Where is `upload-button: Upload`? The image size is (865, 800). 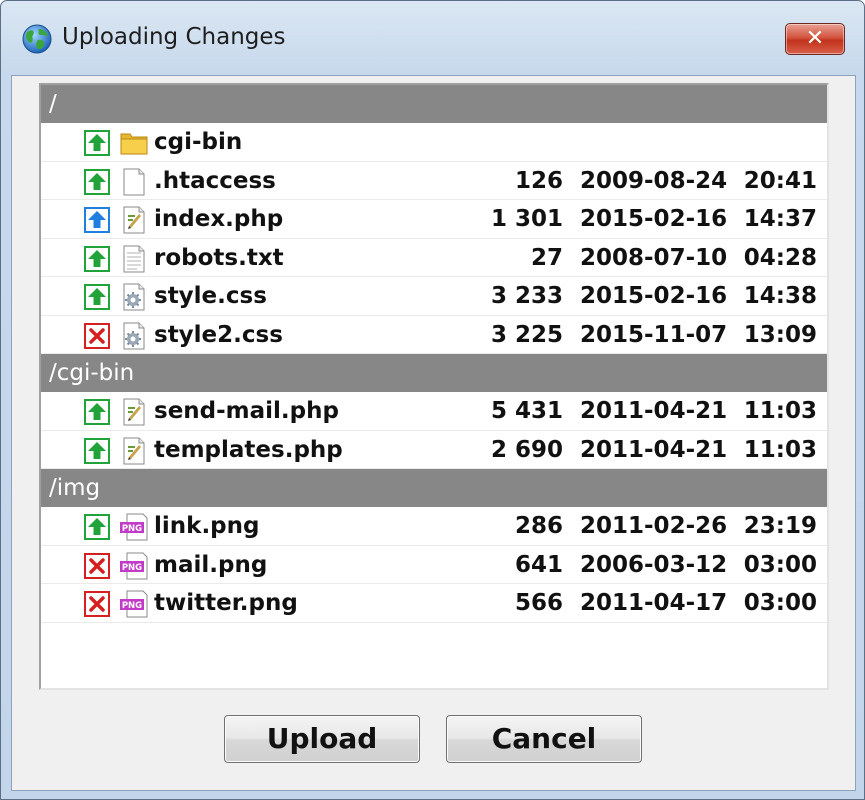
upload-button: Upload is located at coordinates (322, 739).